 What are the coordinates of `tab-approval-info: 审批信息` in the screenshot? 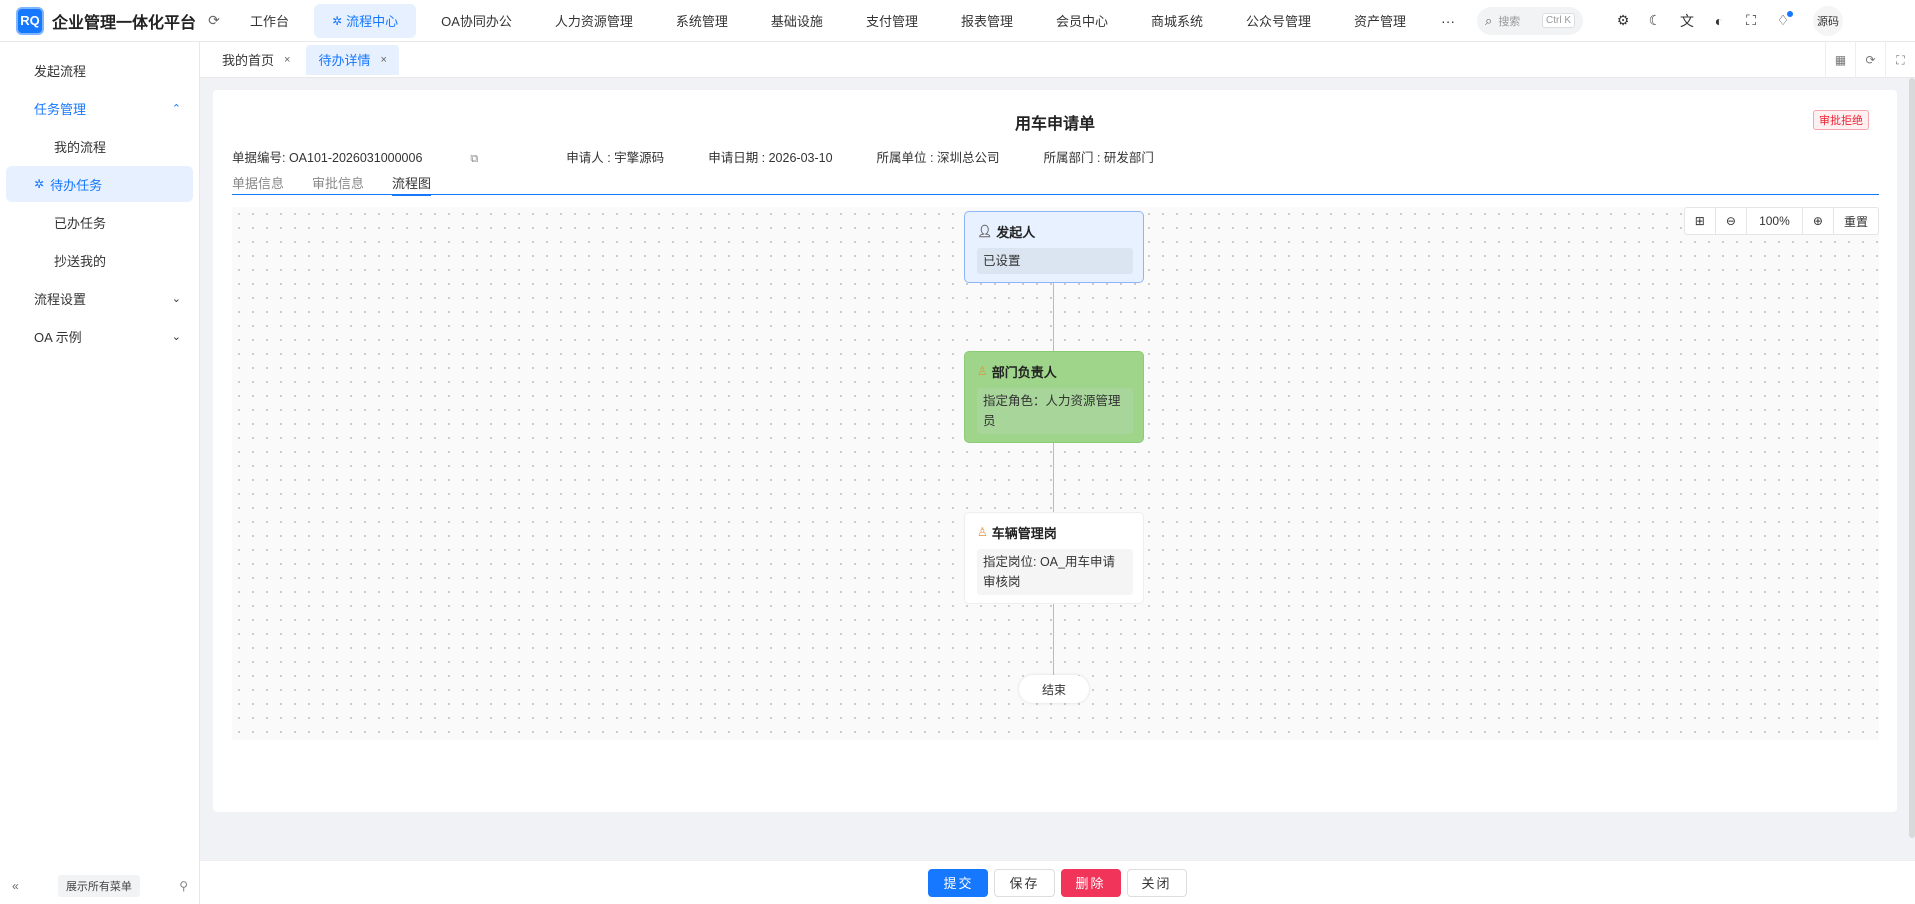 It's located at (338, 184).